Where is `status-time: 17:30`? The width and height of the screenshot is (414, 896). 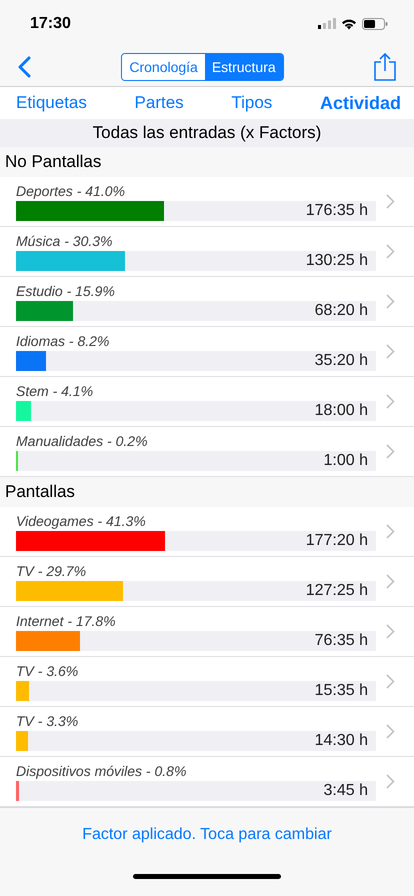
status-time: 17:30 is located at coordinates (50, 23).